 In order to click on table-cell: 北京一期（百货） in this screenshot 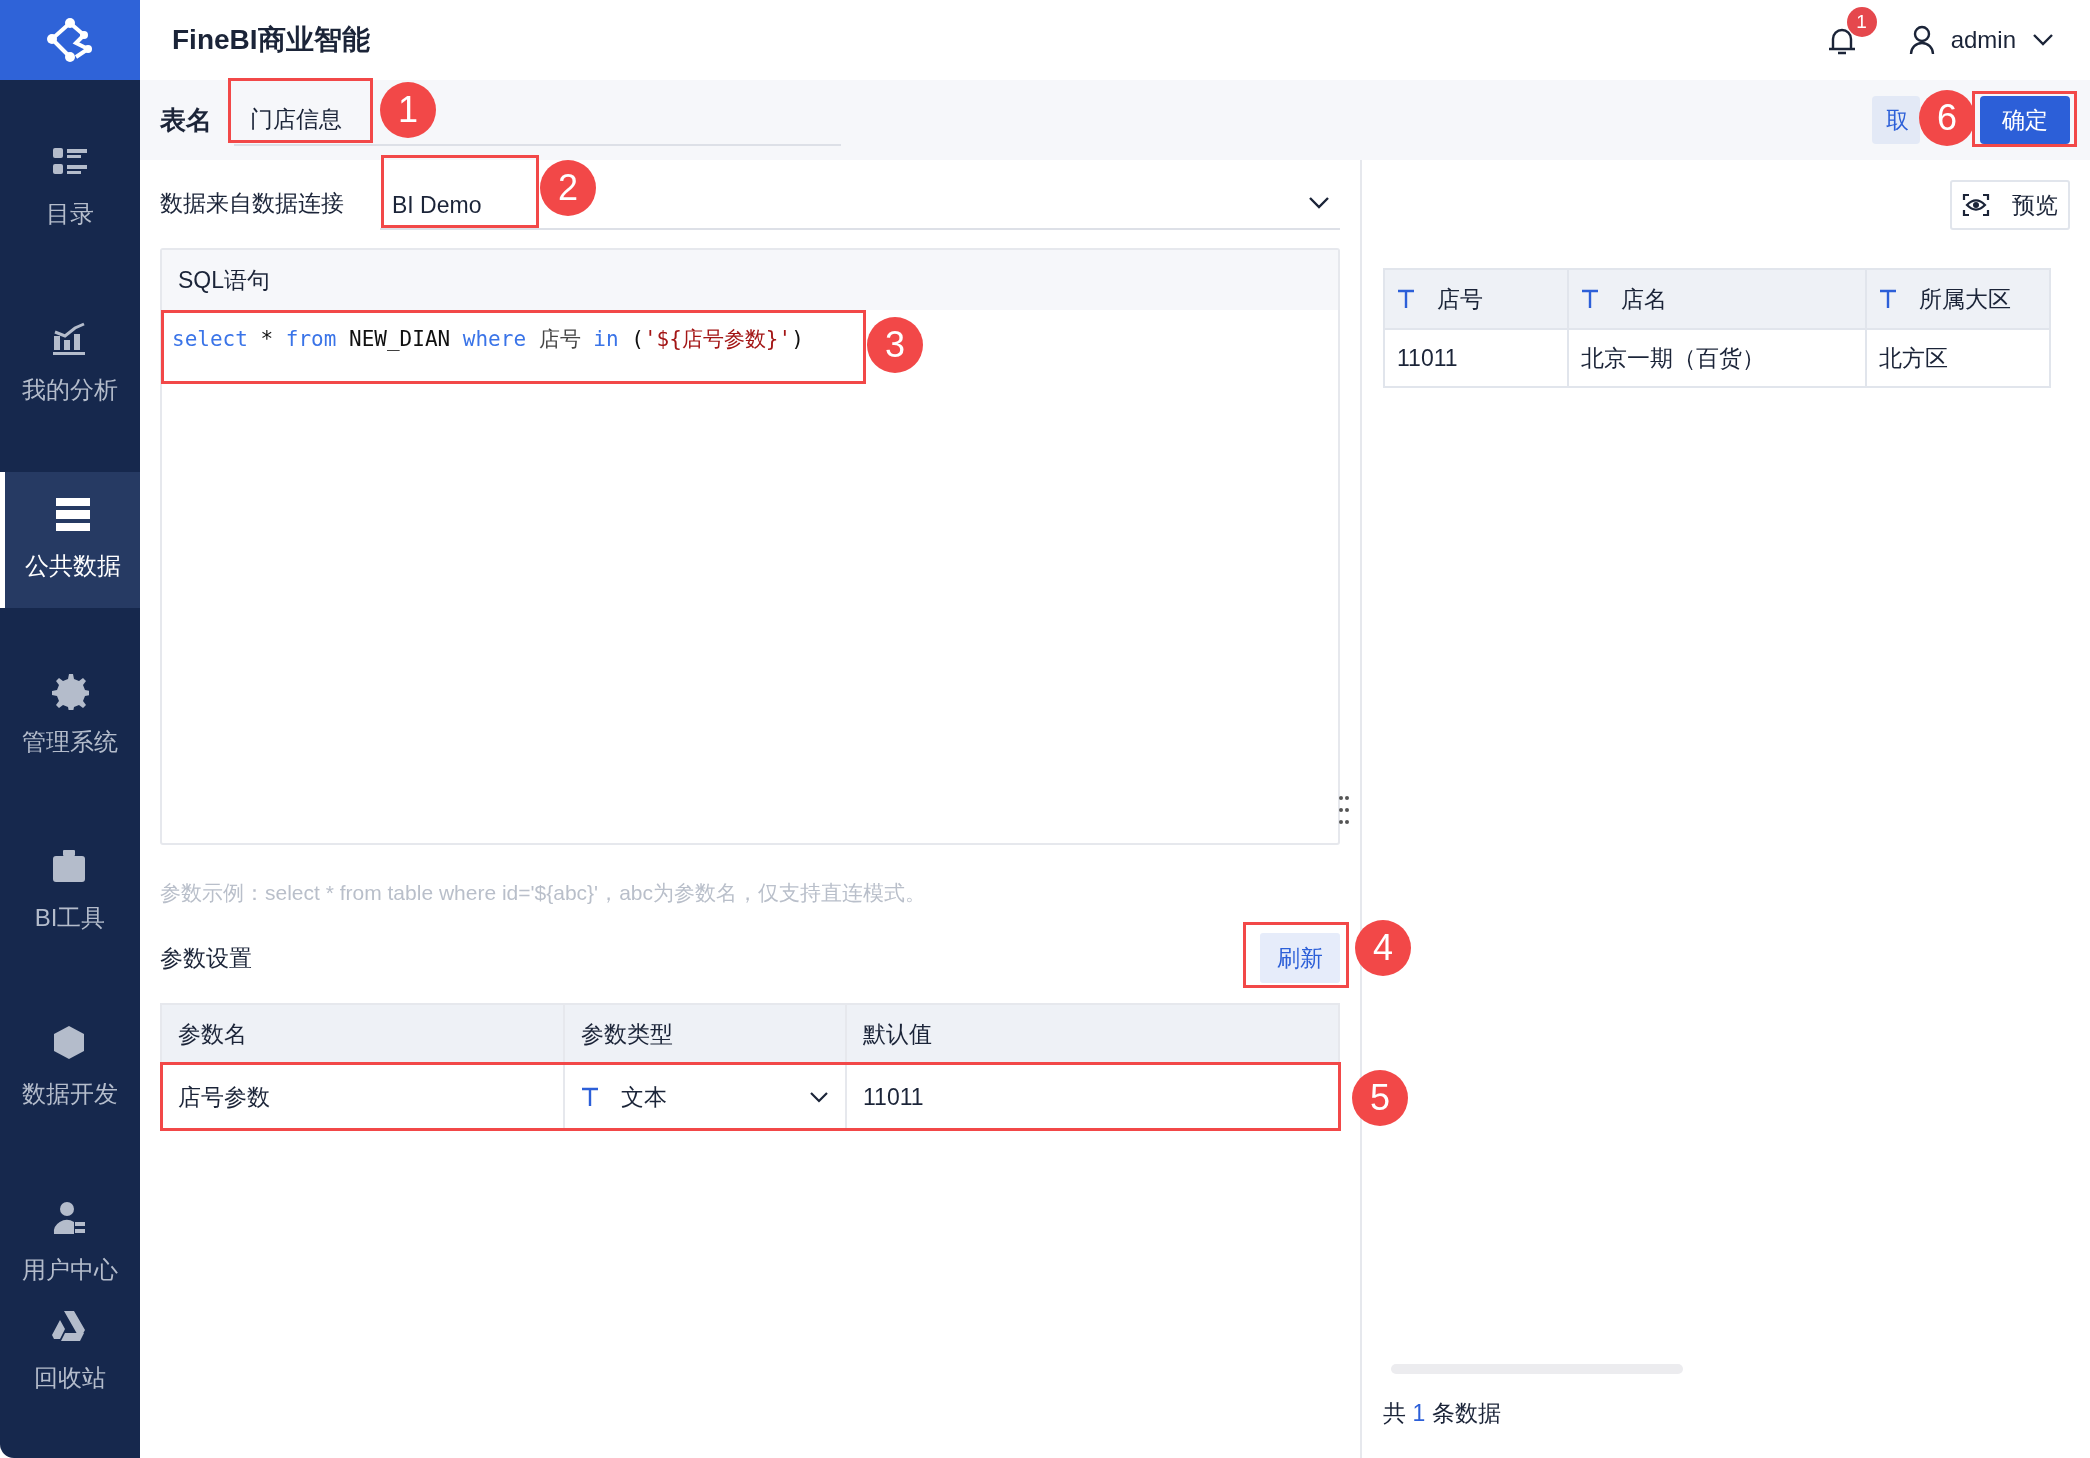, I will do `click(1717, 358)`.